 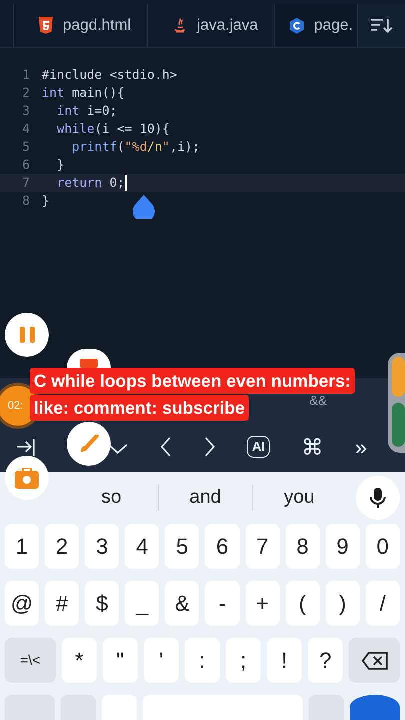 What do you see at coordinates (89, 444) in the screenshot?
I see `brush-icon` at bounding box center [89, 444].